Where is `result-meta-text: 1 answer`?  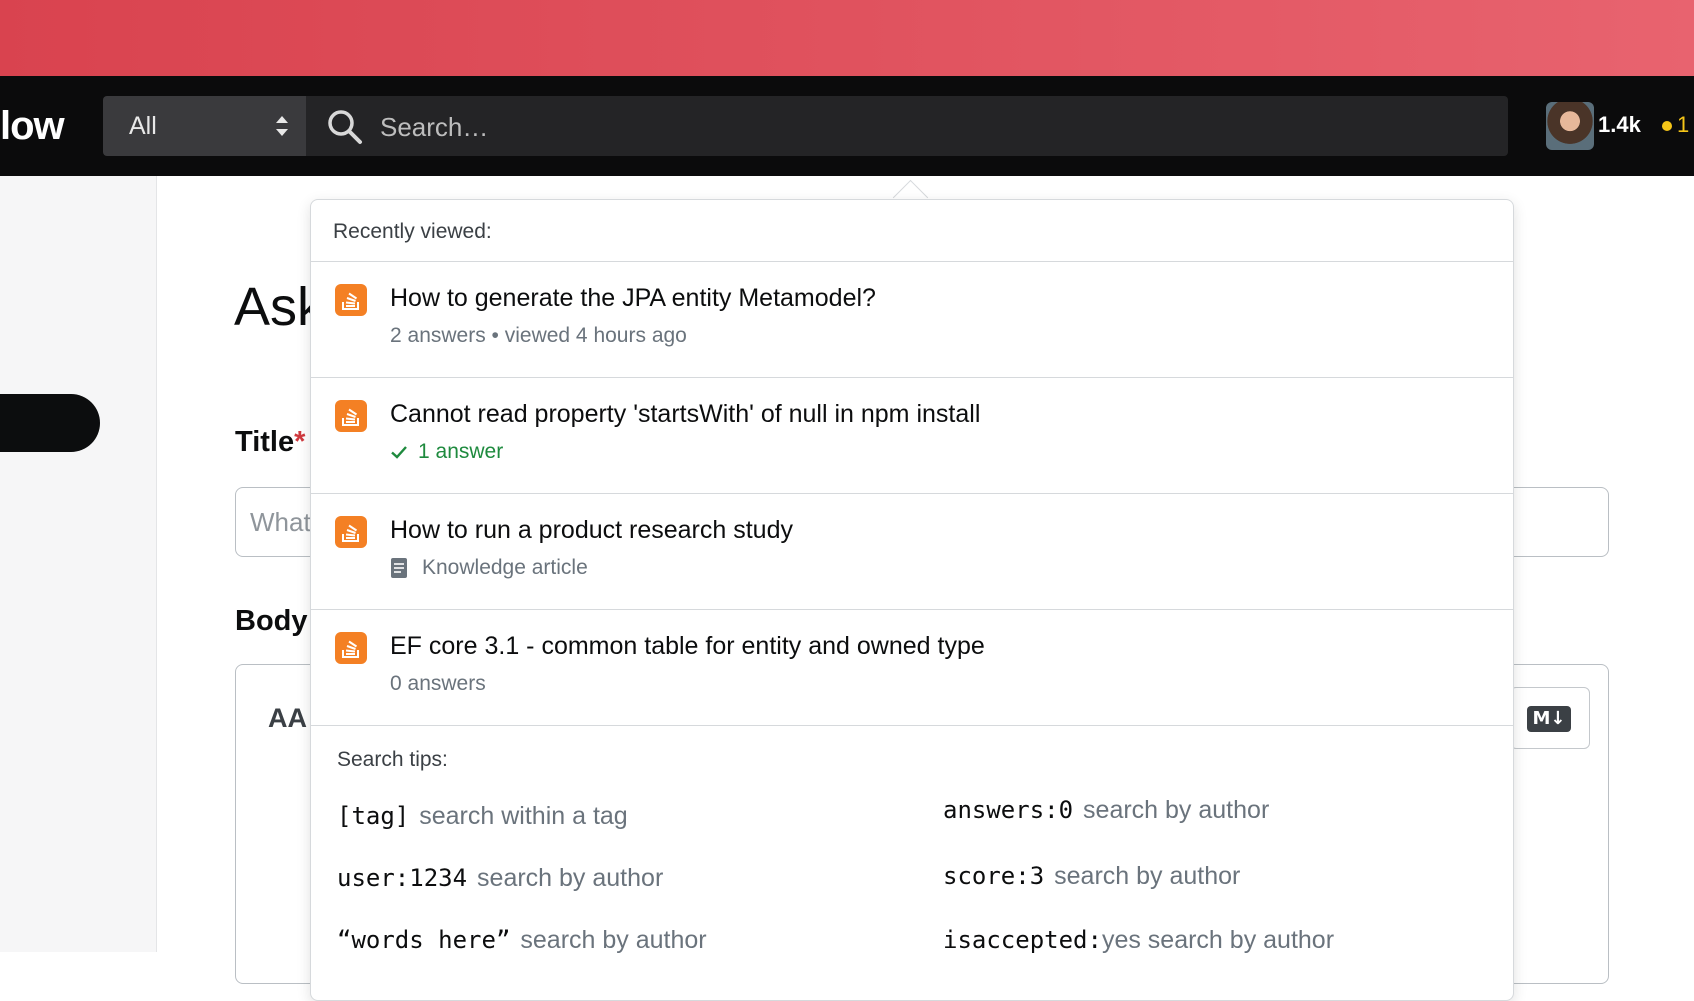 result-meta-text: 1 answer is located at coordinates (461, 451).